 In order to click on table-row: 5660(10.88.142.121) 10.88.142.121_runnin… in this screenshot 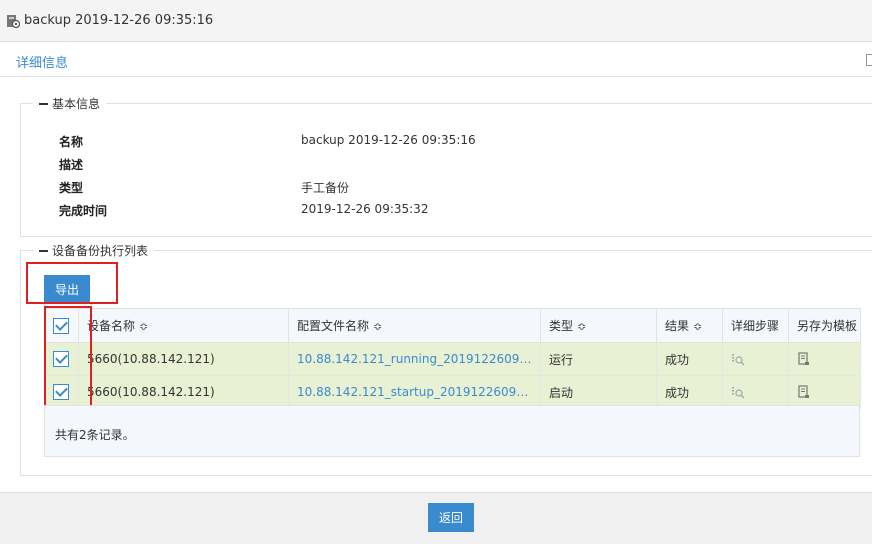, I will do `click(452, 359)`.